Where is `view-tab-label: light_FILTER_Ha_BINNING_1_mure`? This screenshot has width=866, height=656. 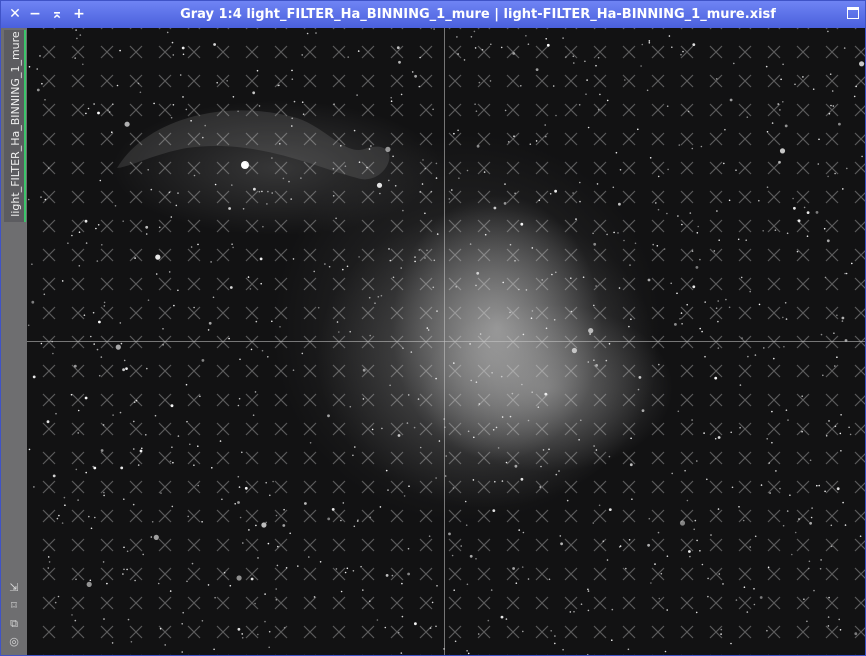
view-tab-label: light_FILTER_Ha_BINNING_1_mure is located at coordinates (15, 124).